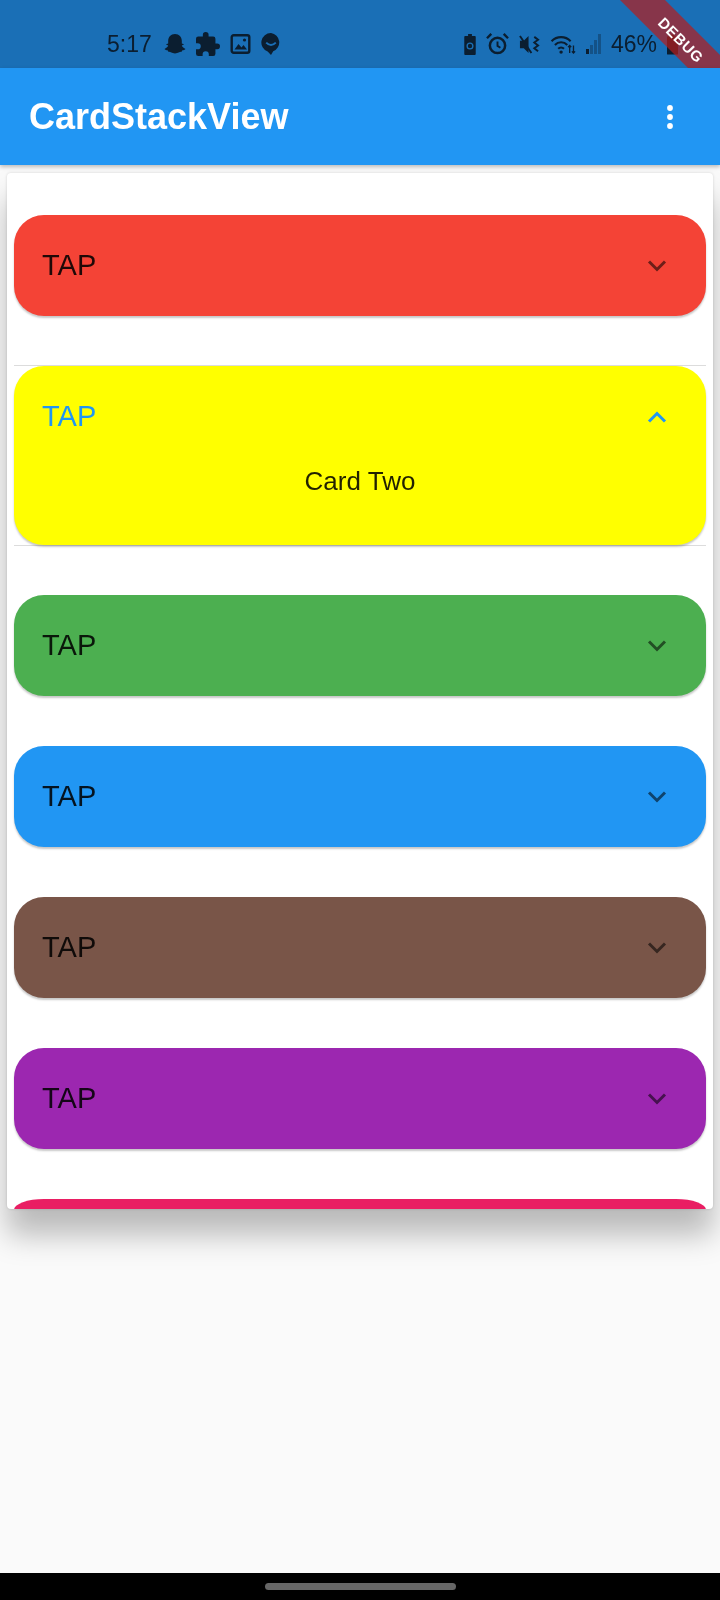  What do you see at coordinates (159, 116) in the screenshot?
I see `app-title: CardStackView` at bounding box center [159, 116].